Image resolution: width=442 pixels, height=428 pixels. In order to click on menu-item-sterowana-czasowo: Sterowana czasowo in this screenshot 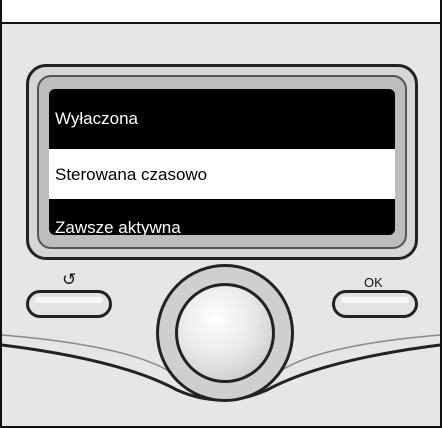, I will do `click(222, 174)`.